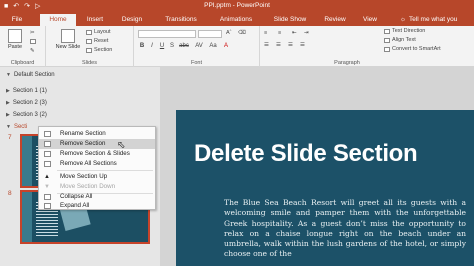 This screenshot has height=266, width=474. What do you see at coordinates (30, 75) in the screenshot?
I see `section-default: ▼ Default Section` at bounding box center [30, 75].